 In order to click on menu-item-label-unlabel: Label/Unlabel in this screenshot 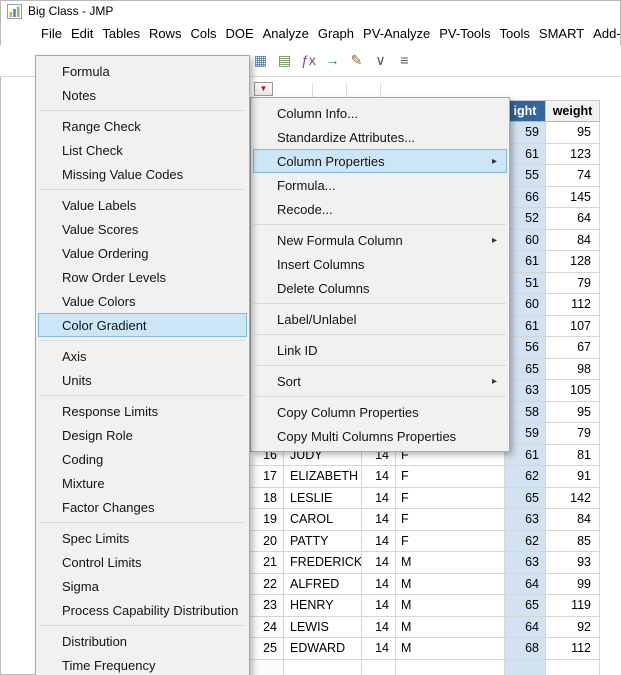, I will do `click(380, 319)`.